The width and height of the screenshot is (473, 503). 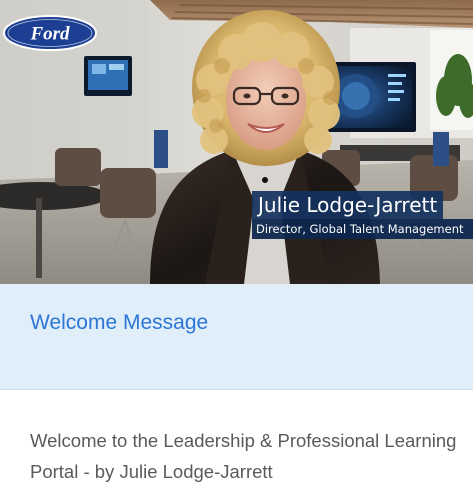 What do you see at coordinates (348, 205) in the screenshot?
I see `presenter-name: Julie Lodge-Jarrett` at bounding box center [348, 205].